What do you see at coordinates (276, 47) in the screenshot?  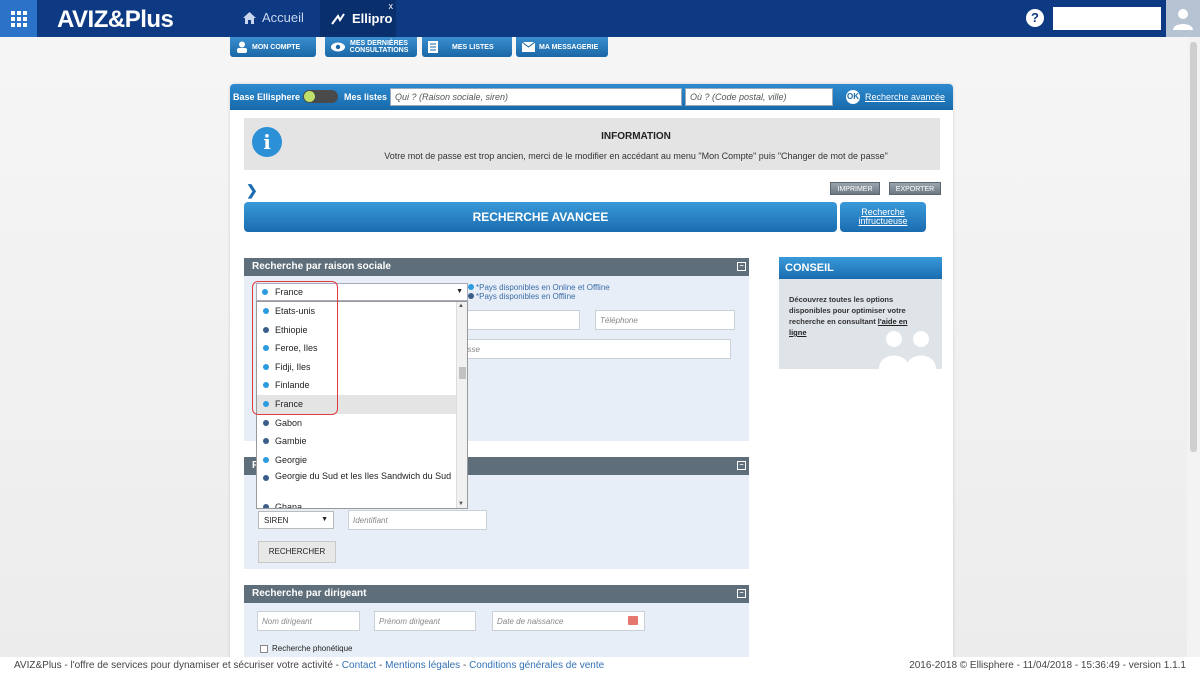 I see `my-account-label: MON COMPTE` at bounding box center [276, 47].